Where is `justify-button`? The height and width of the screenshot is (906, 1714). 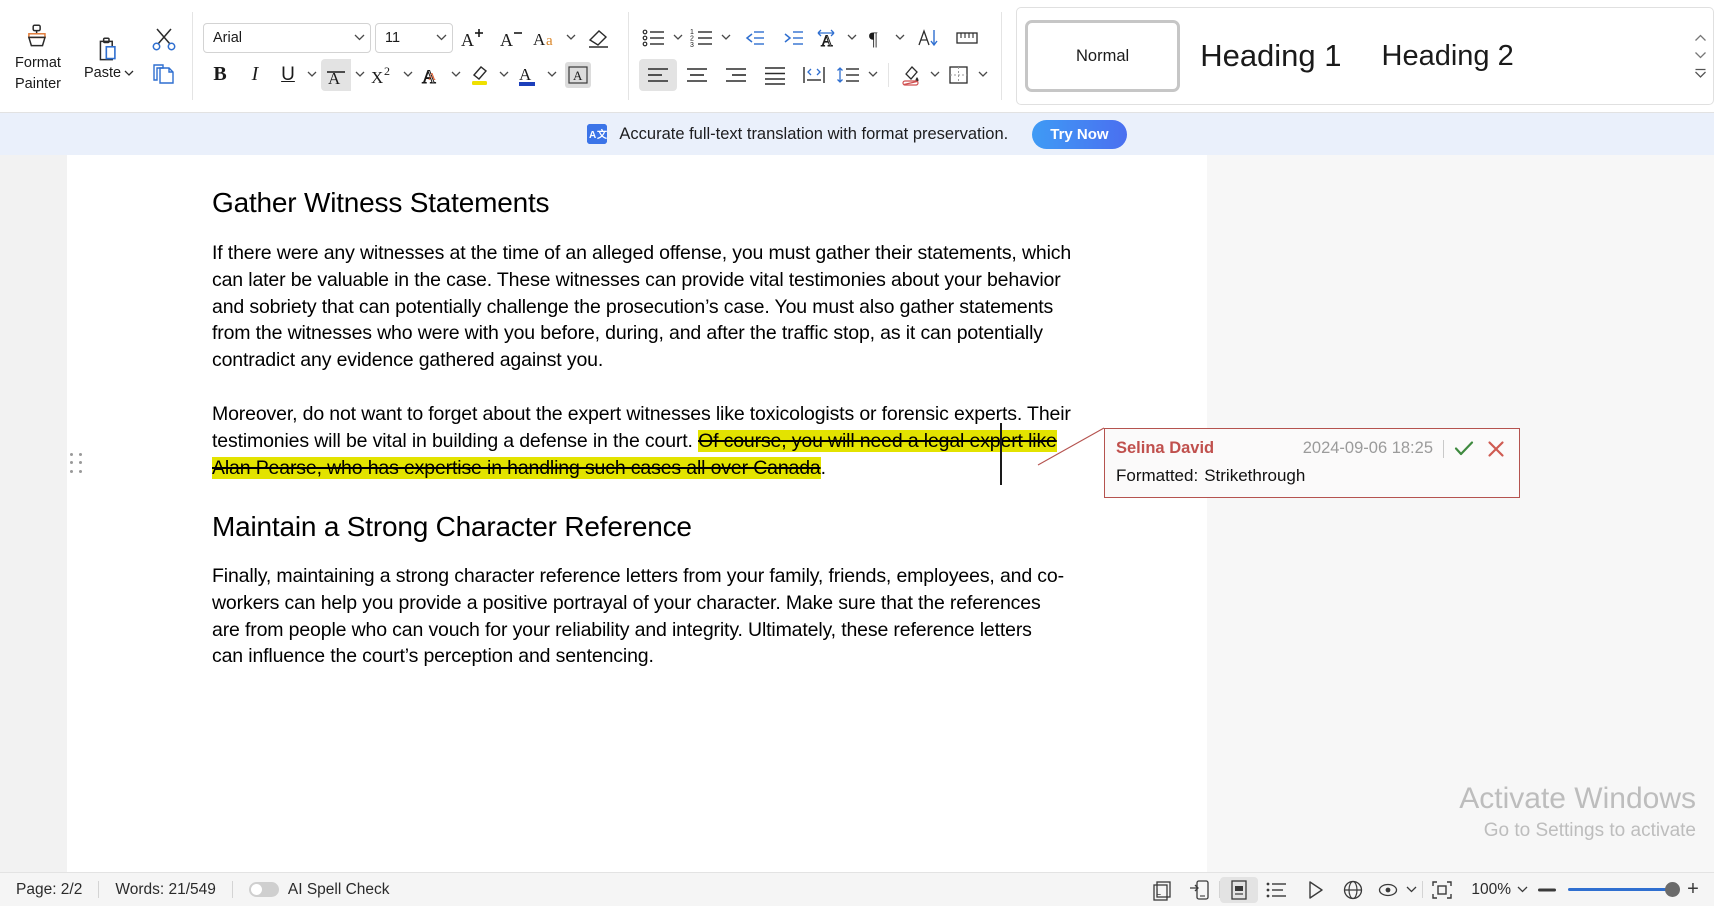 justify-button is located at coordinates (775, 75).